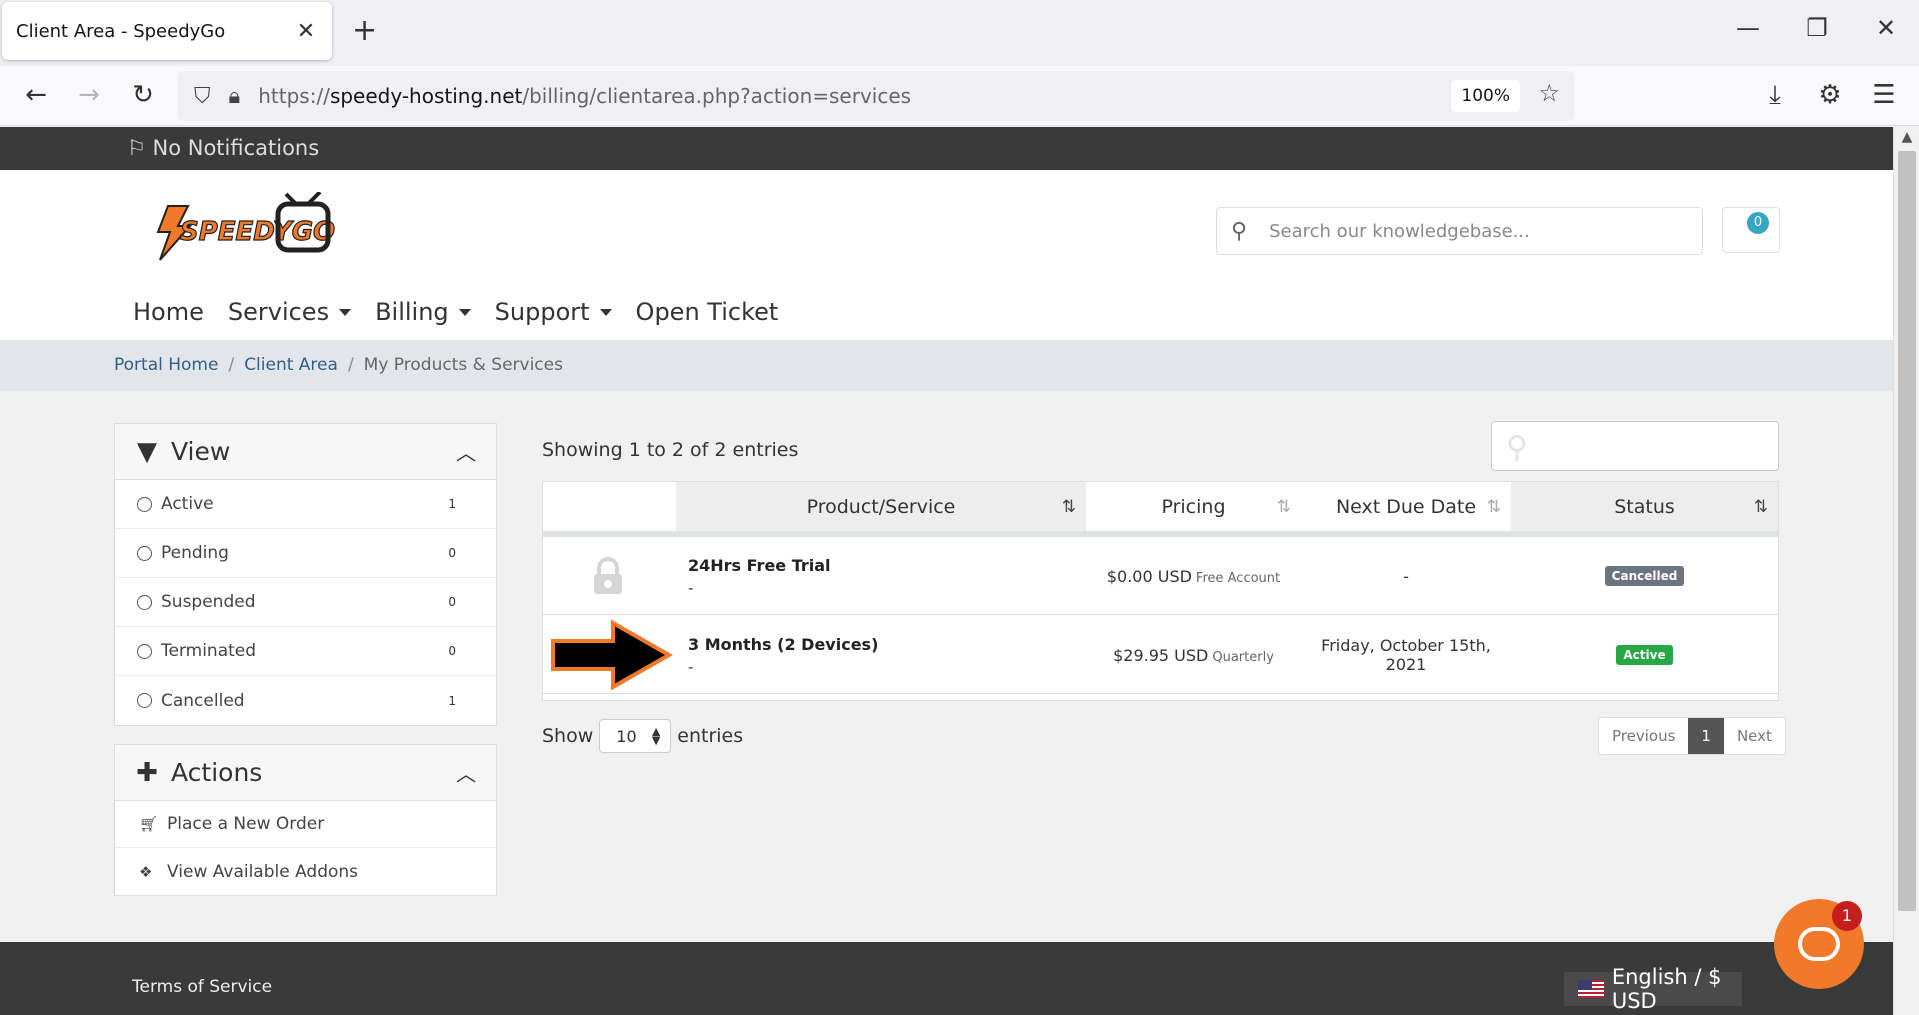 This screenshot has height=1015, width=1919. I want to click on browser-tab-bar: Client Area - SpeedyGo ✕ + — ❐ ✕, so click(959, 33).